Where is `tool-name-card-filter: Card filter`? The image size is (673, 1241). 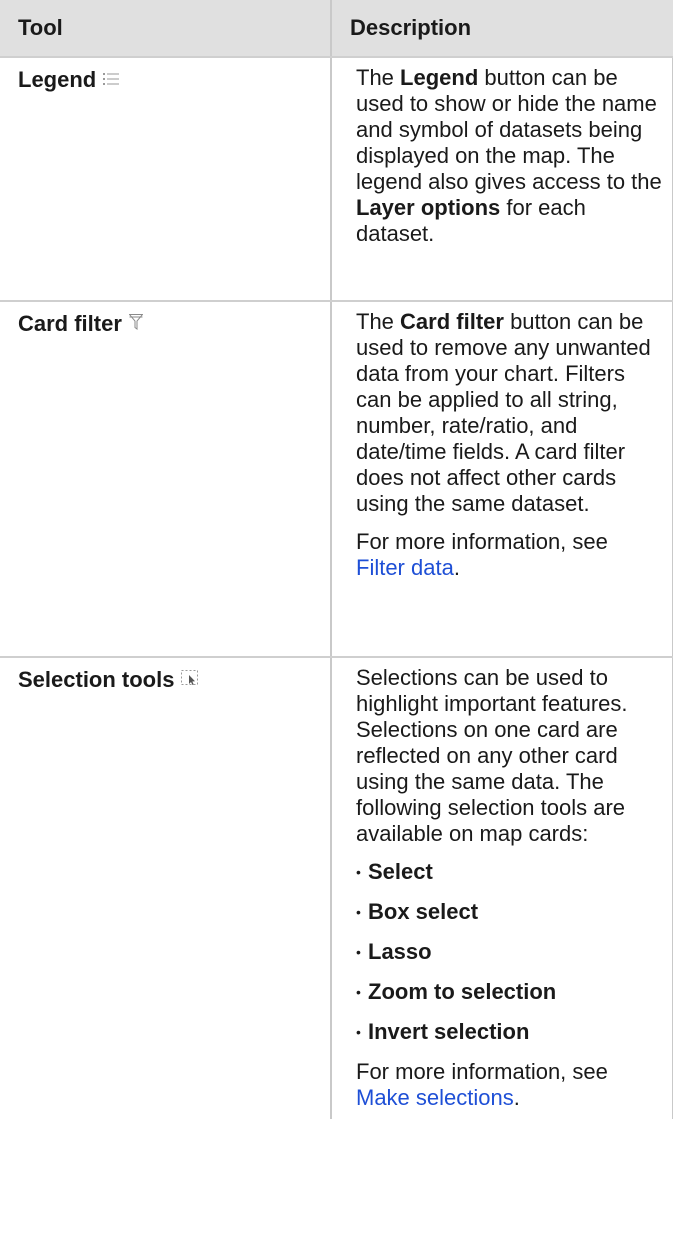 tool-name-card-filter: Card filter is located at coordinates (168, 324).